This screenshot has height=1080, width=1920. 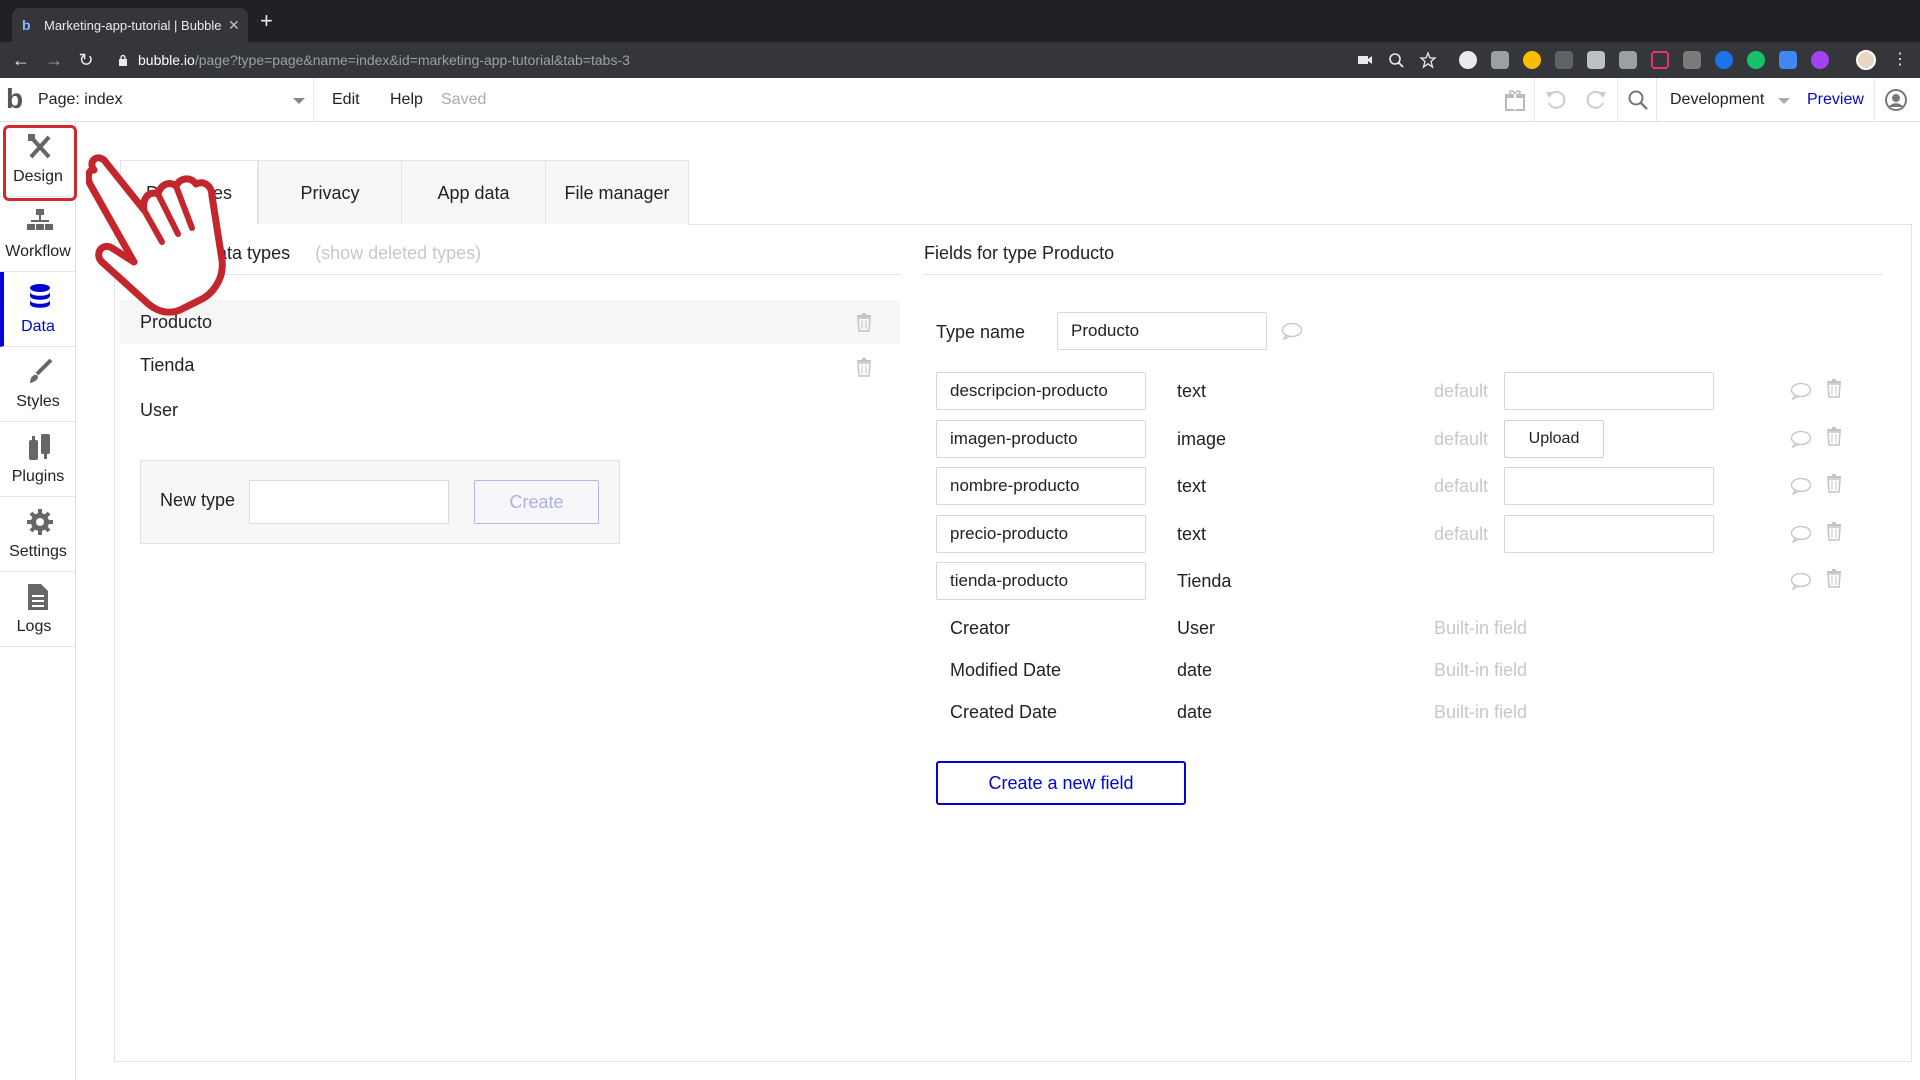 What do you see at coordinates (536, 502) in the screenshot?
I see `create-type-button: Create` at bounding box center [536, 502].